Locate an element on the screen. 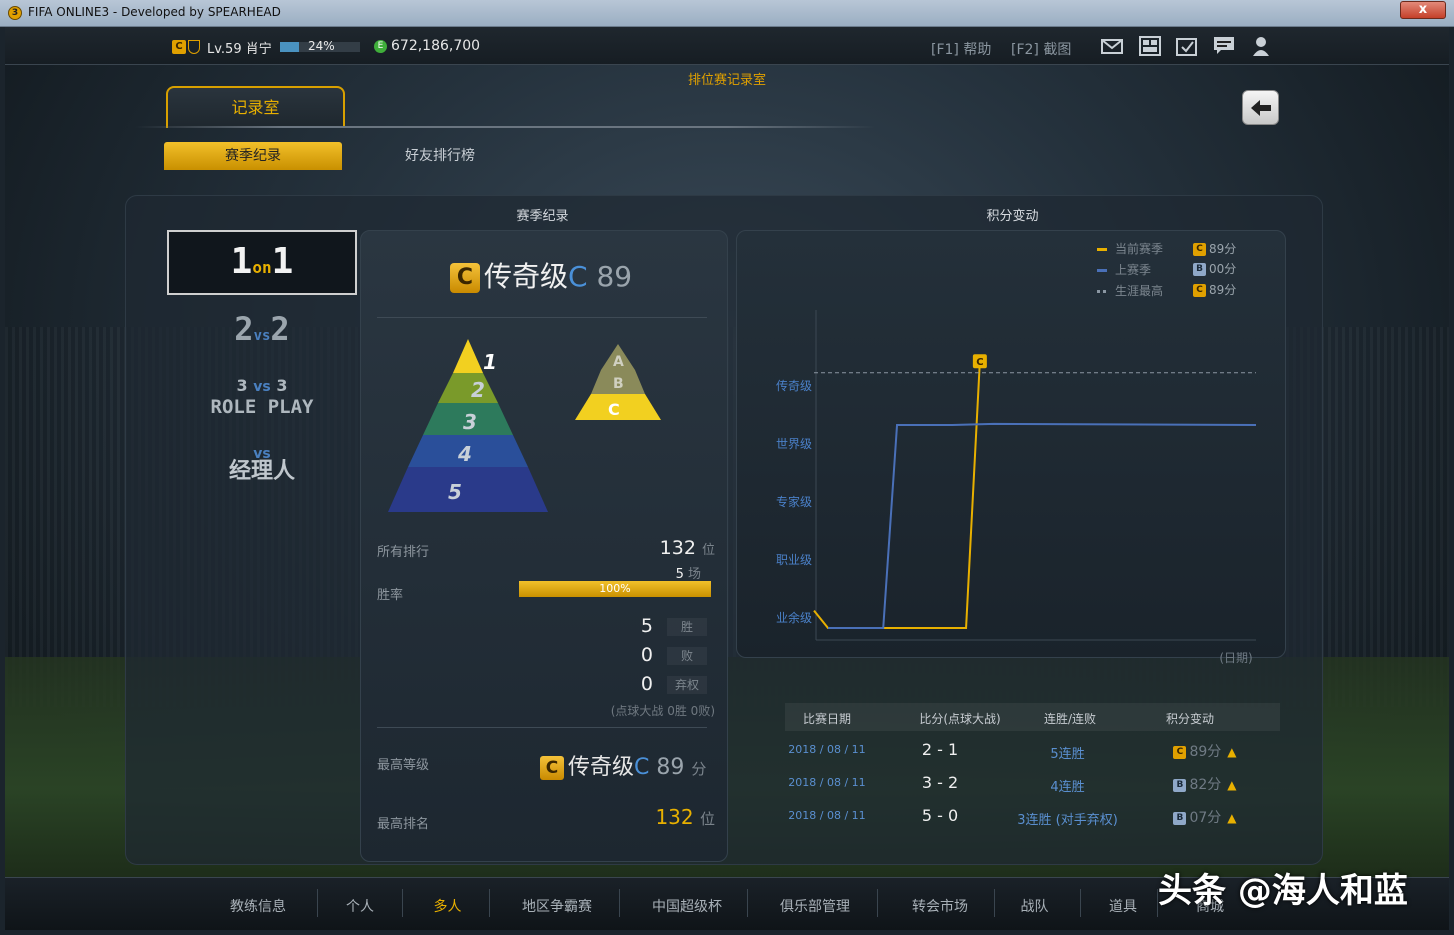 This screenshot has width=1454, height=935. currency-icon: E is located at coordinates (380, 46).